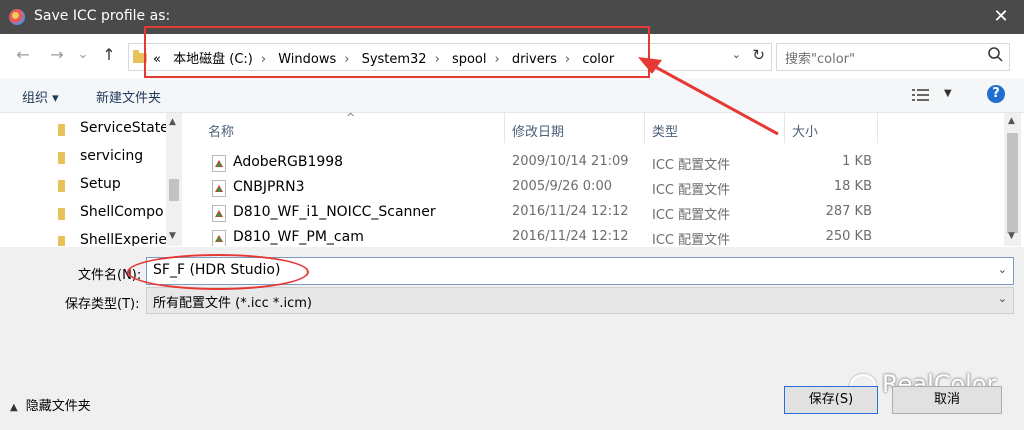  What do you see at coordinates (14, 407) in the screenshot?
I see `collapse-caret-icon: ▲` at bounding box center [14, 407].